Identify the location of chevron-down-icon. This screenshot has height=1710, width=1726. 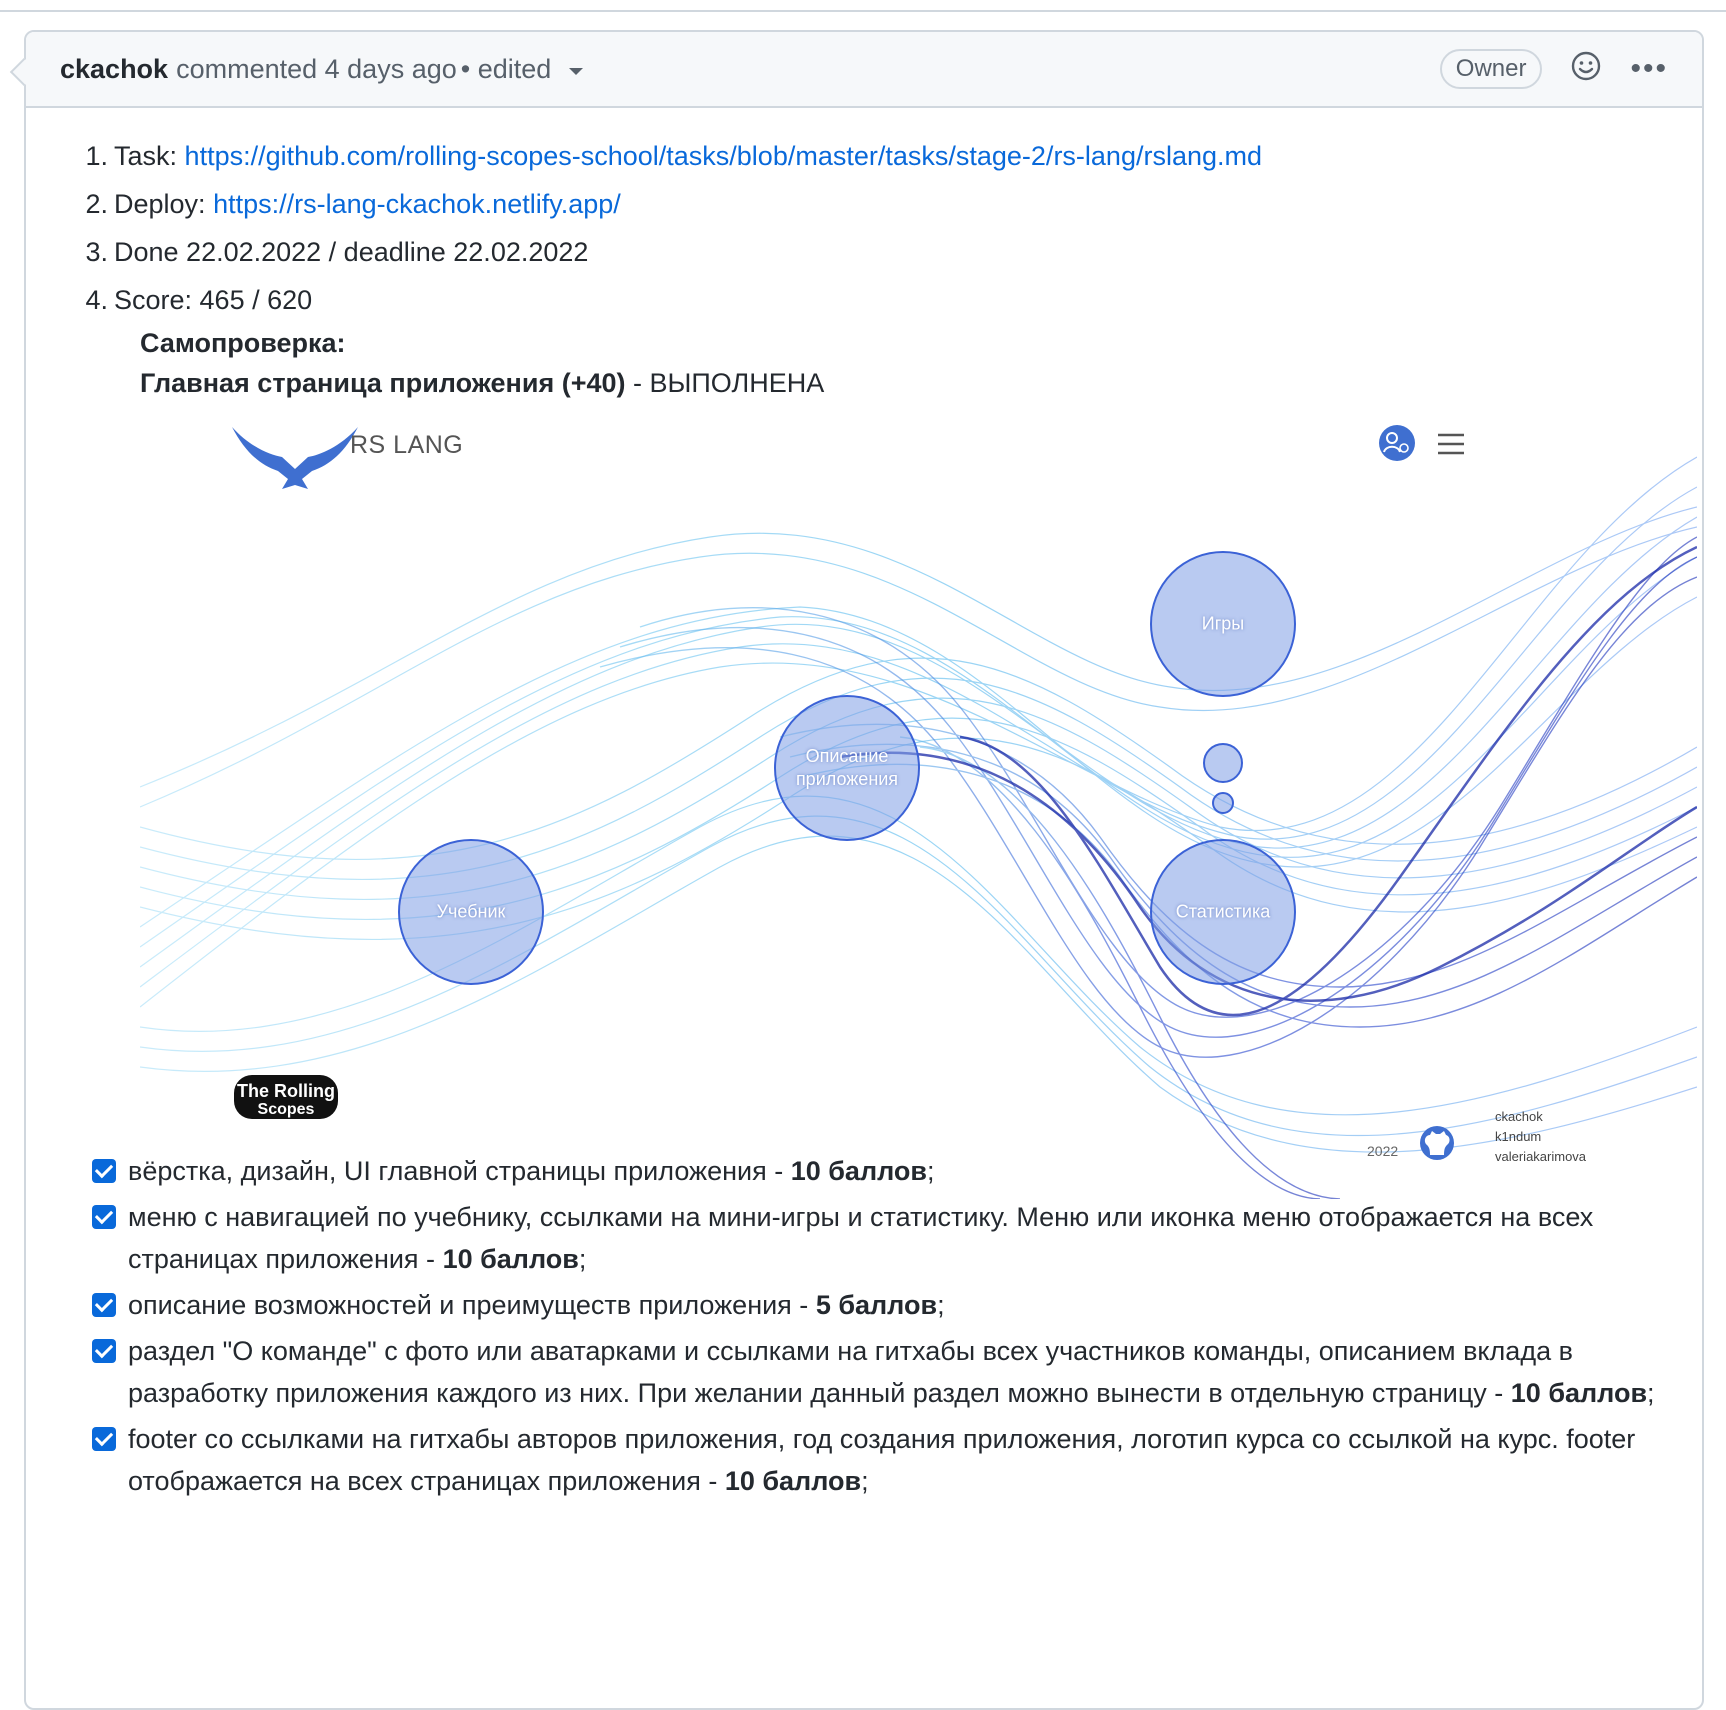
(576, 71).